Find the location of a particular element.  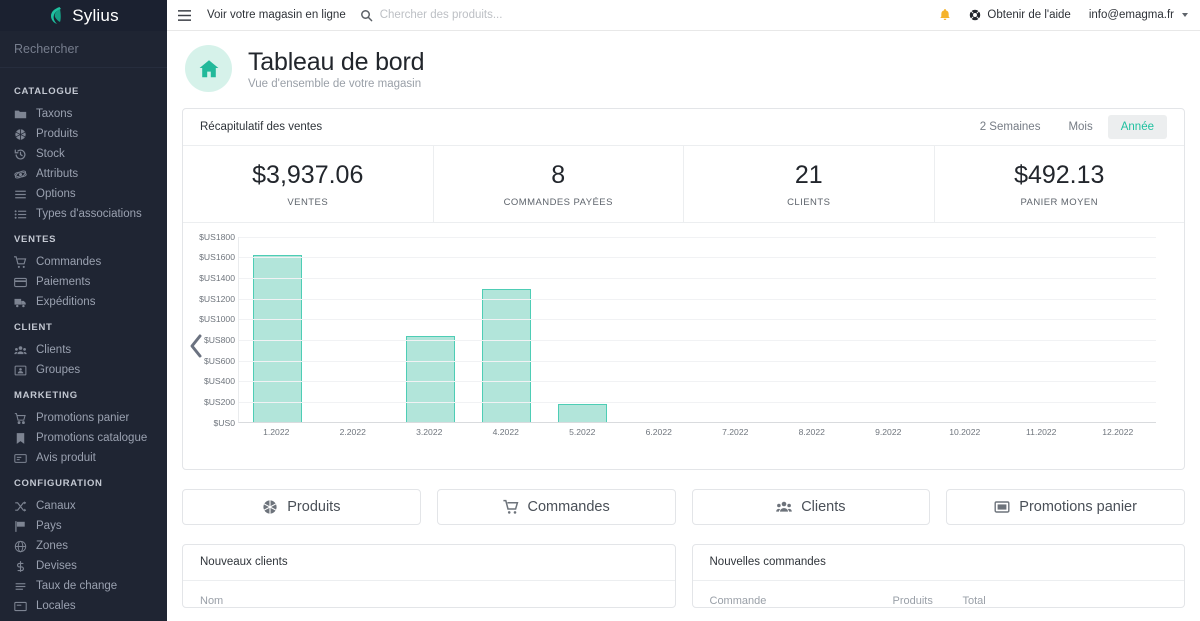

atom-icon is located at coordinates (20, 174).